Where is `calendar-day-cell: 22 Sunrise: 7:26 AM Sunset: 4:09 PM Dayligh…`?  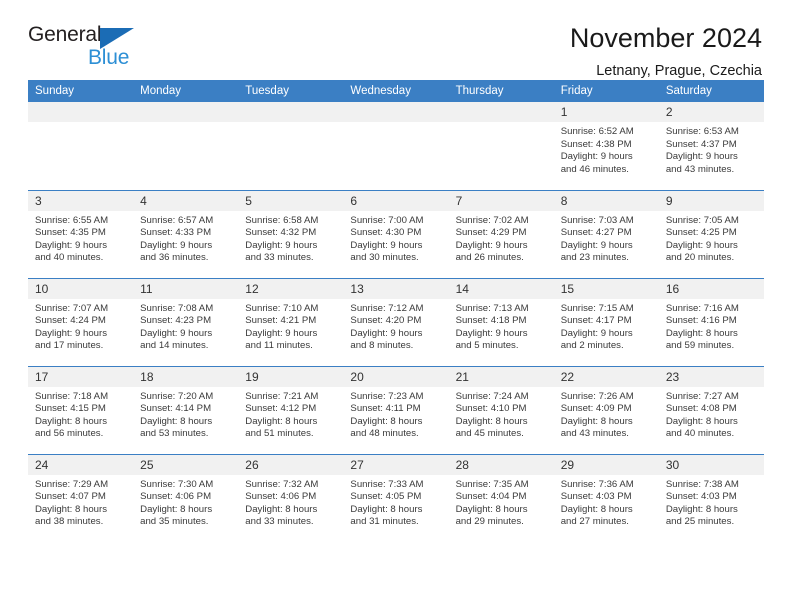 calendar-day-cell: 22 Sunrise: 7:26 AM Sunset: 4:09 PM Dayligh… is located at coordinates (606, 409).